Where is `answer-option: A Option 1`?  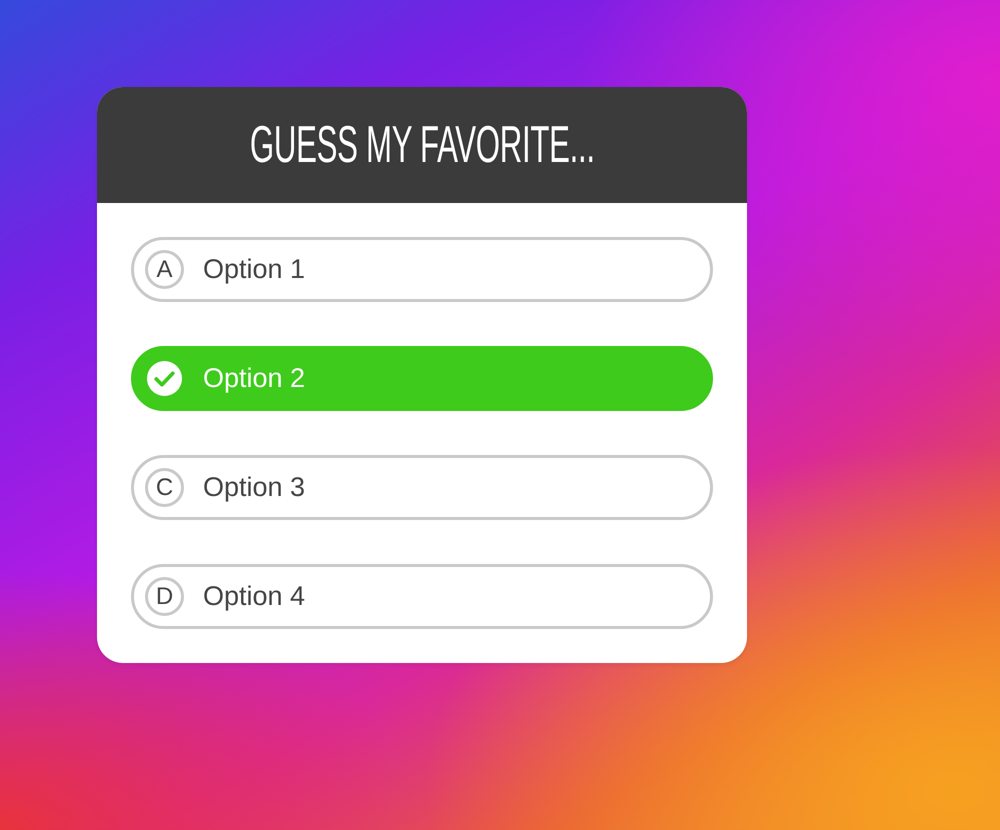 answer-option: A Option 1 is located at coordinates (422, 269).